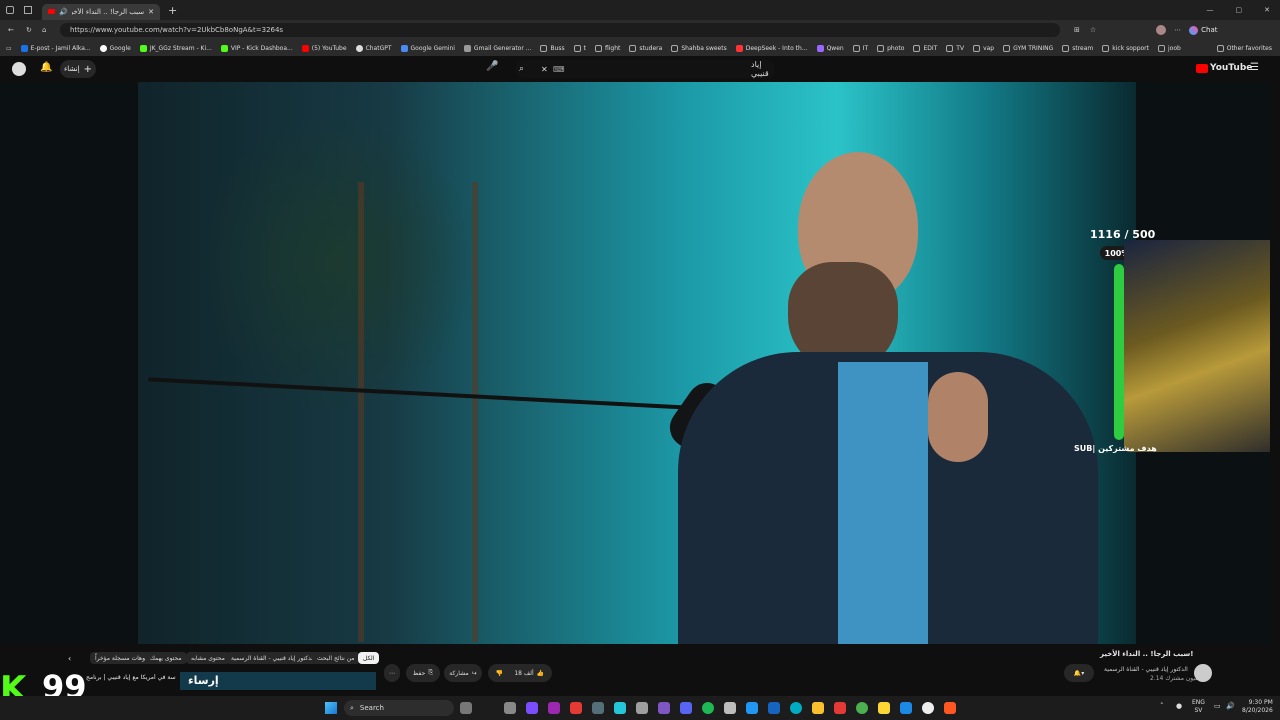 The height and width of the screenshot is (720, 1280). I want to click on bookmark-folder: IT, so click(860, 48).